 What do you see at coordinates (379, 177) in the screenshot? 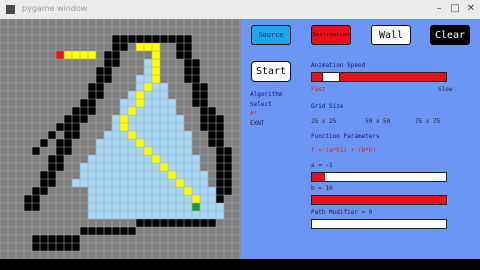
I see `param-a-slider` at bounding box center [379, 177].